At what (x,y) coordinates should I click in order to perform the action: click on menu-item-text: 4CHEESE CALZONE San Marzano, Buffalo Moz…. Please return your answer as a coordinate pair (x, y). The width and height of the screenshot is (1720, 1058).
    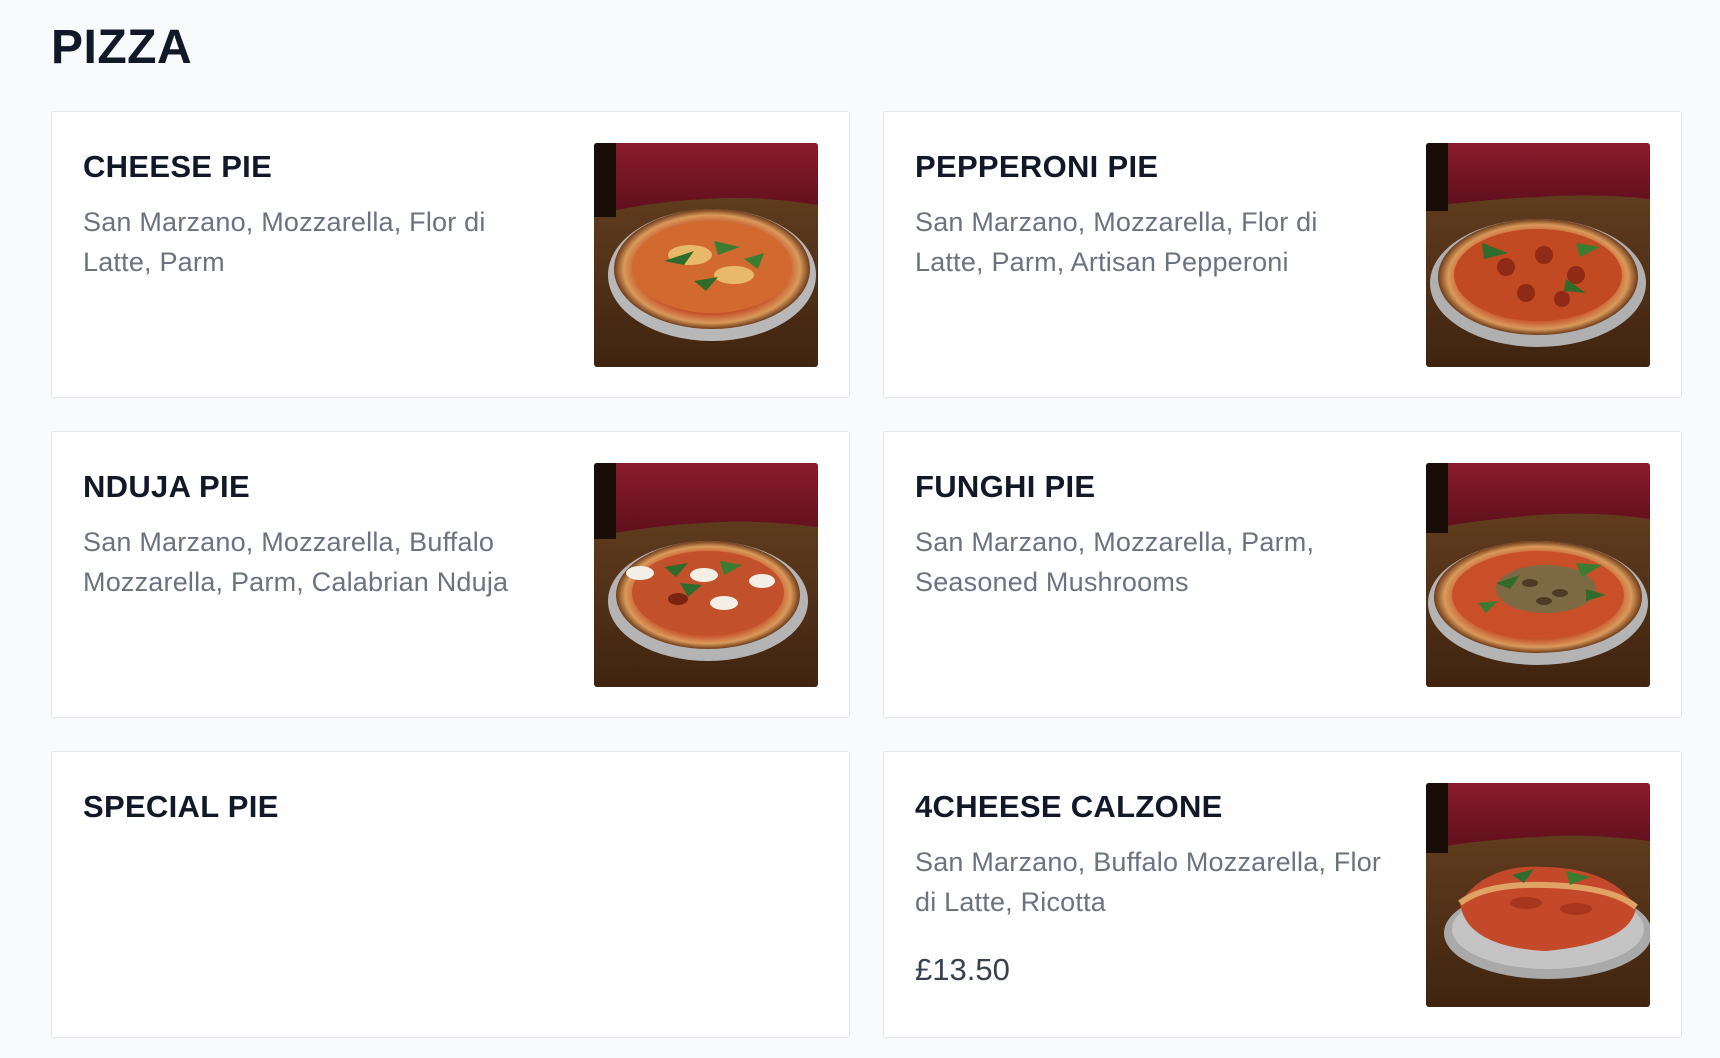
    Looking at the image, I should click on (1150, 888).